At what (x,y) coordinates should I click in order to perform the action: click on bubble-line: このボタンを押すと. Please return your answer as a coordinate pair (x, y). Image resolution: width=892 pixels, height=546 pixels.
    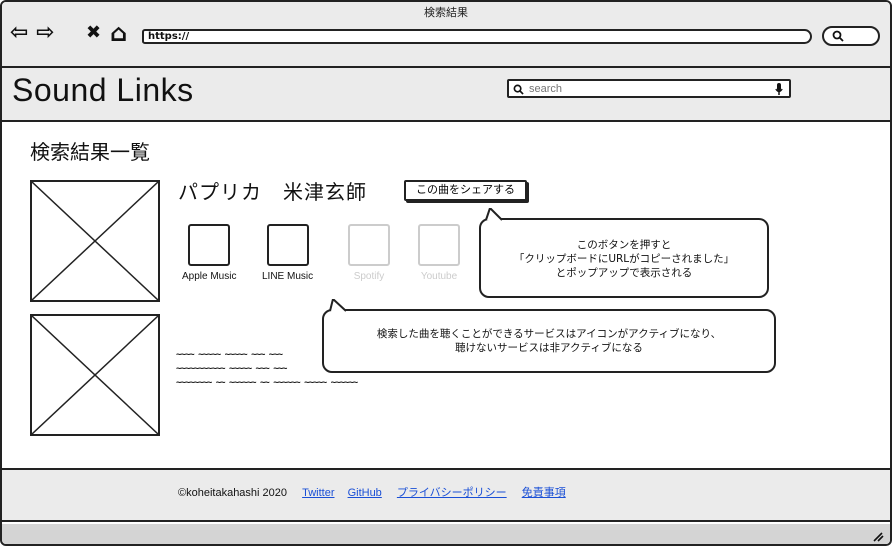
    Looking at the image, I should click on (624, 245).